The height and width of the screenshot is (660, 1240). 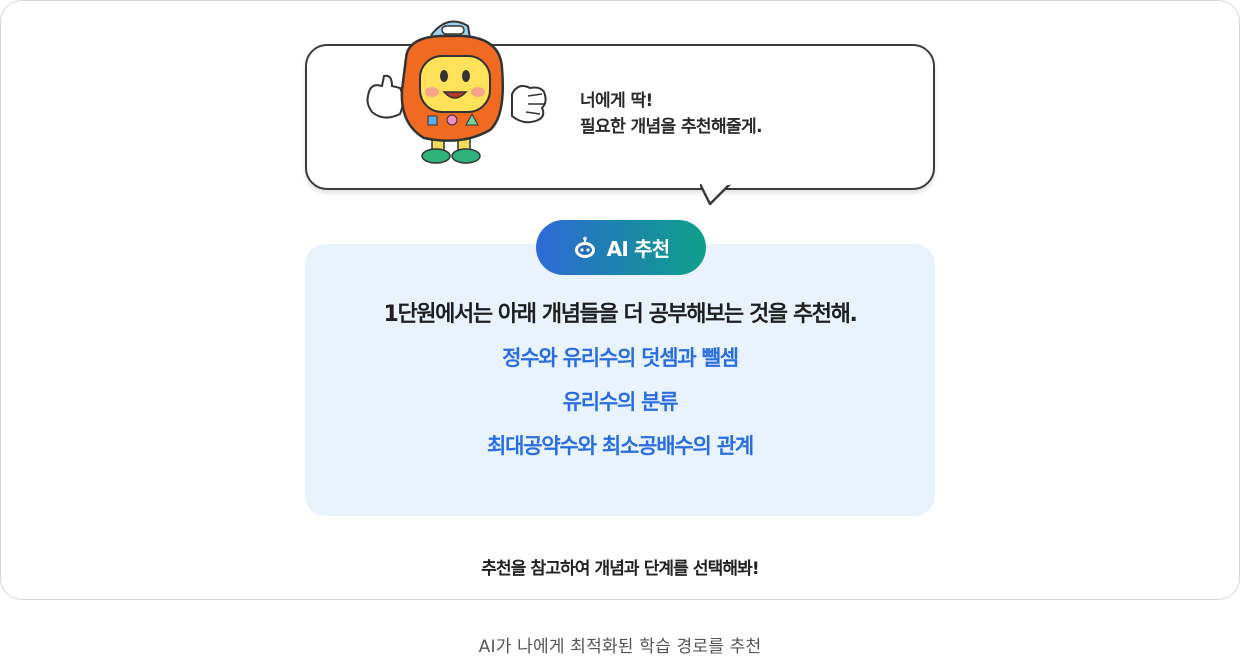 I want to click on mascot-character, so click(x=456, y=92).